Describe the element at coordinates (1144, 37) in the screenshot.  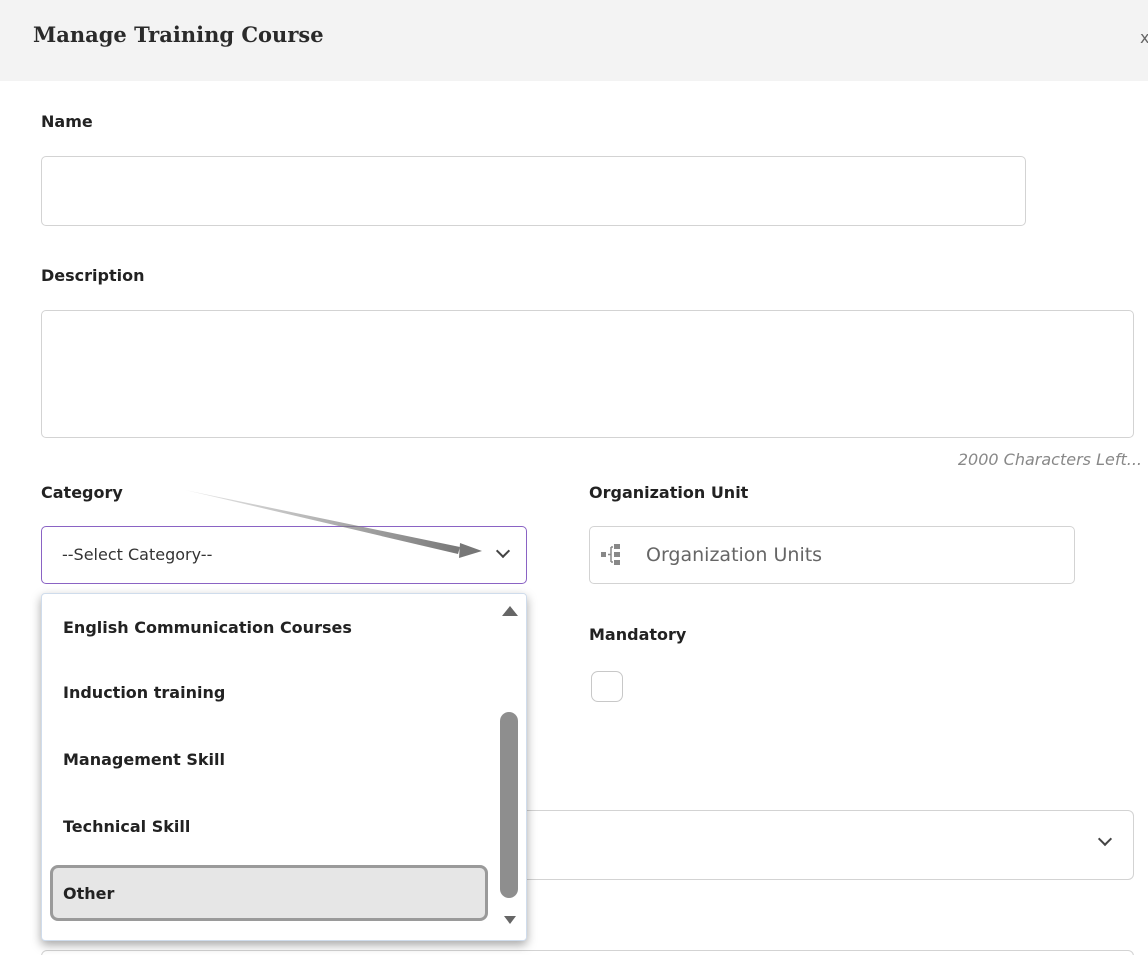
I see `close-icon: x` at that location.